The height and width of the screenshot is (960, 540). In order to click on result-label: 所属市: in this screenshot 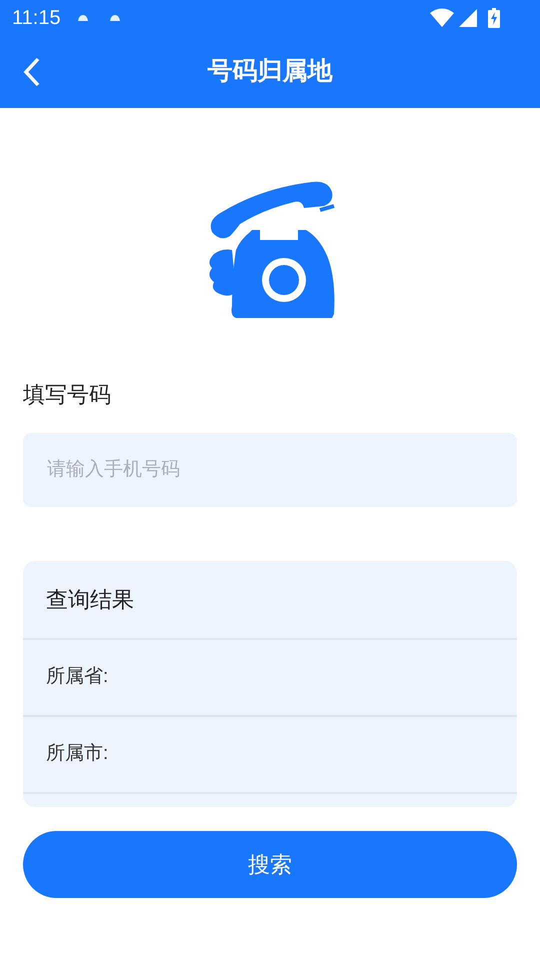, I will do `click(77, 754)`.